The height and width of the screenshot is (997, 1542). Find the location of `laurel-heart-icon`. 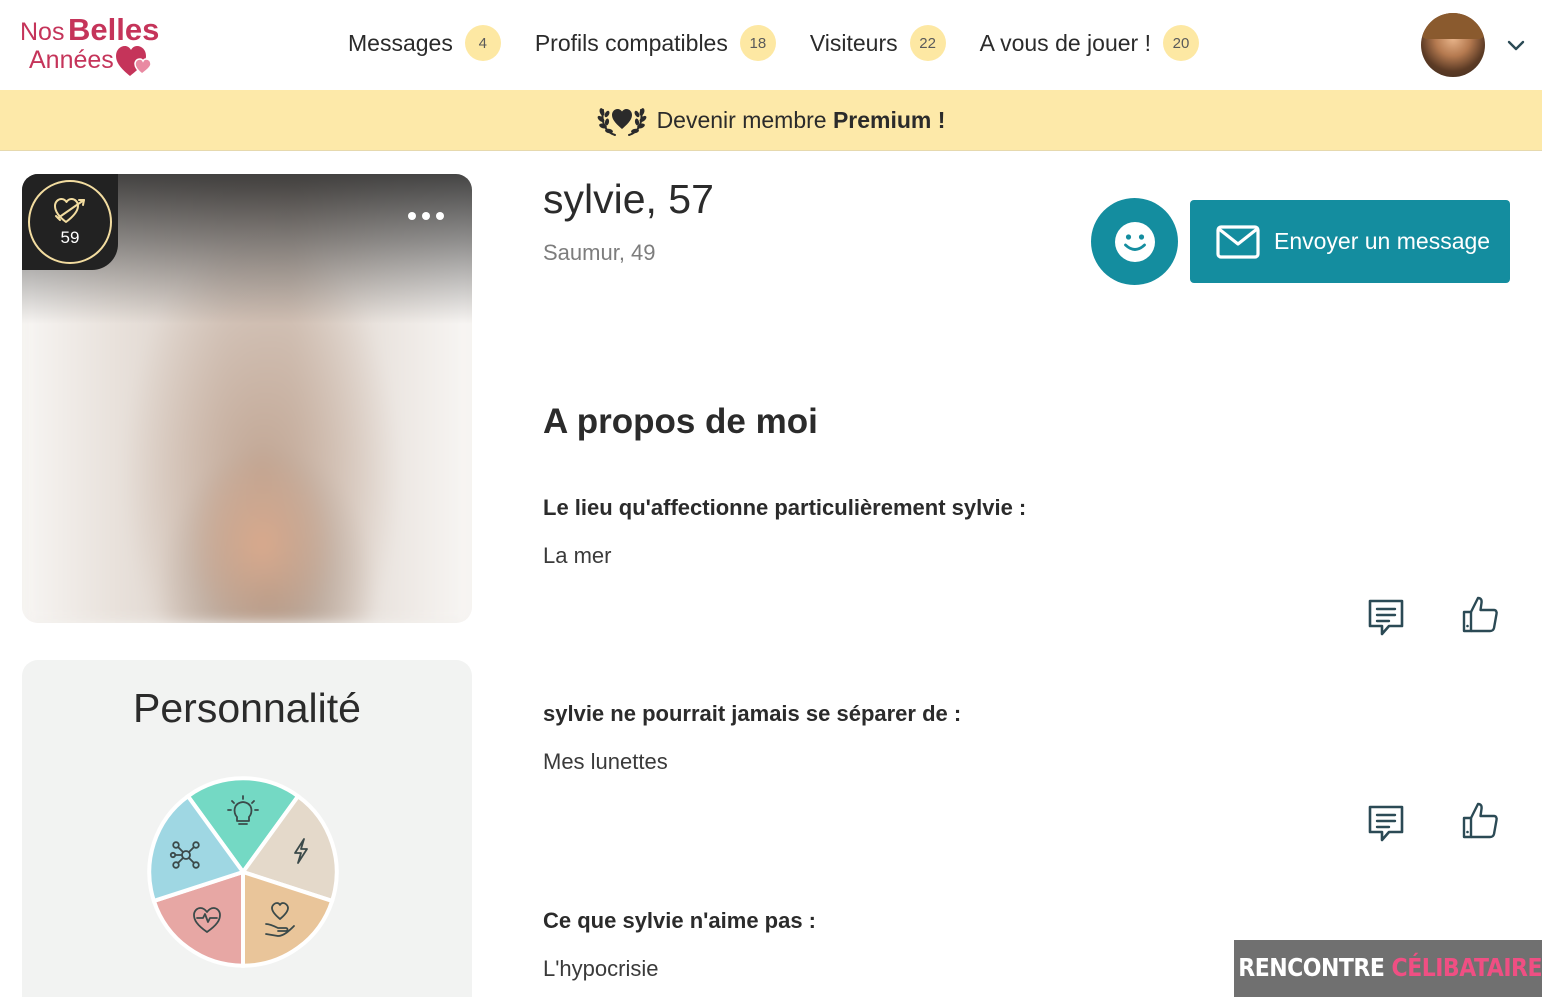

laurel-heart-icon is located at coordinates (621, 122).